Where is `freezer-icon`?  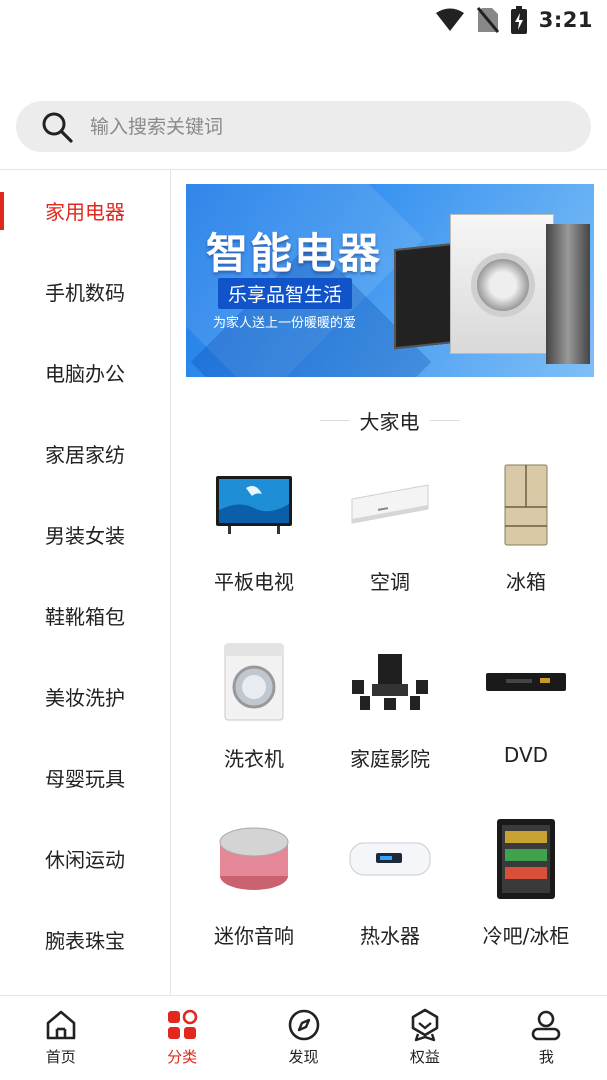
freezer-icon is located at coordinates (526, 859).